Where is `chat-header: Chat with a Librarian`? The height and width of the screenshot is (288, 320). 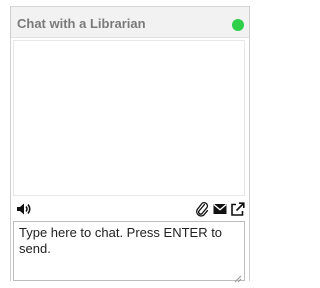
chat-header: Chat with a Librarian is located at coordinates (130, 22).